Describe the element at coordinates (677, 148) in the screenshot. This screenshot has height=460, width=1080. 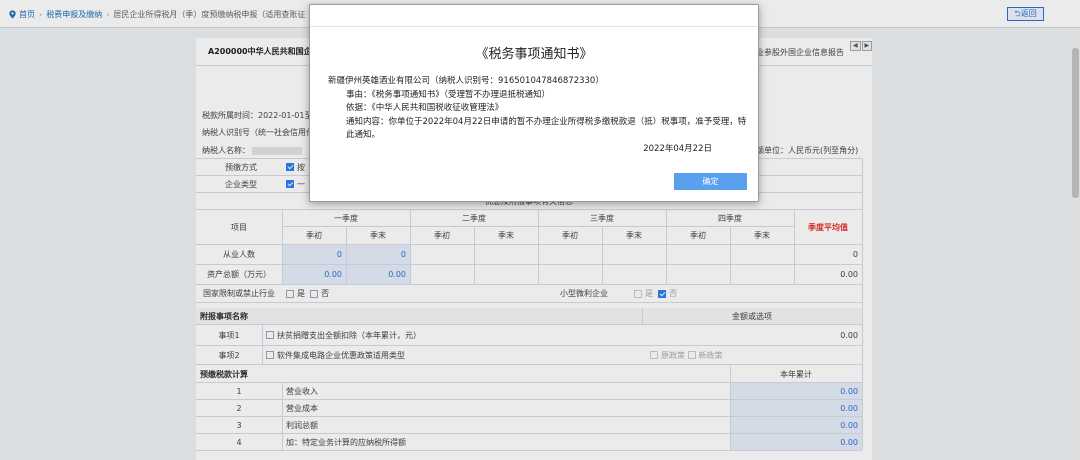
I see `notice-date: 2022年04月22日` at that location.